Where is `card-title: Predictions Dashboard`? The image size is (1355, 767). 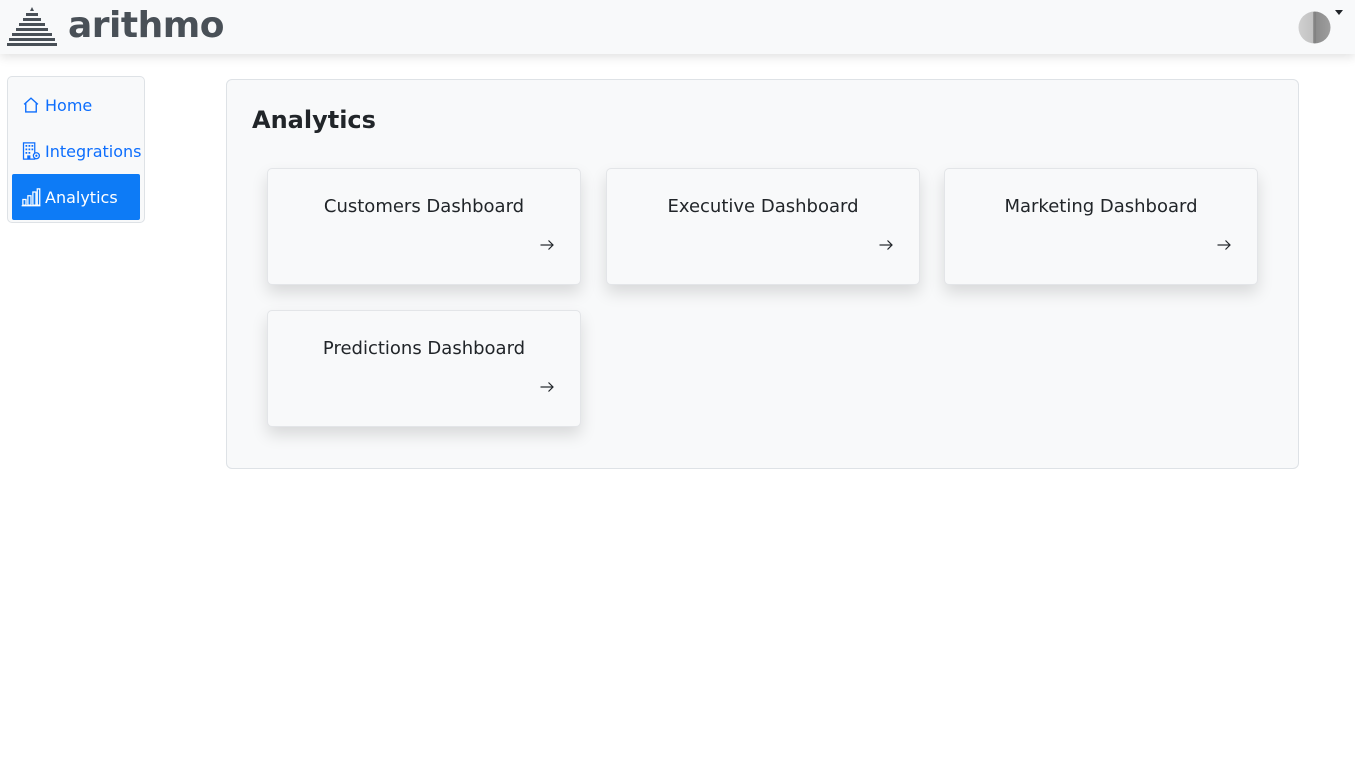 card-title: Predictions Dashboard is located at coordinates (424, 348).